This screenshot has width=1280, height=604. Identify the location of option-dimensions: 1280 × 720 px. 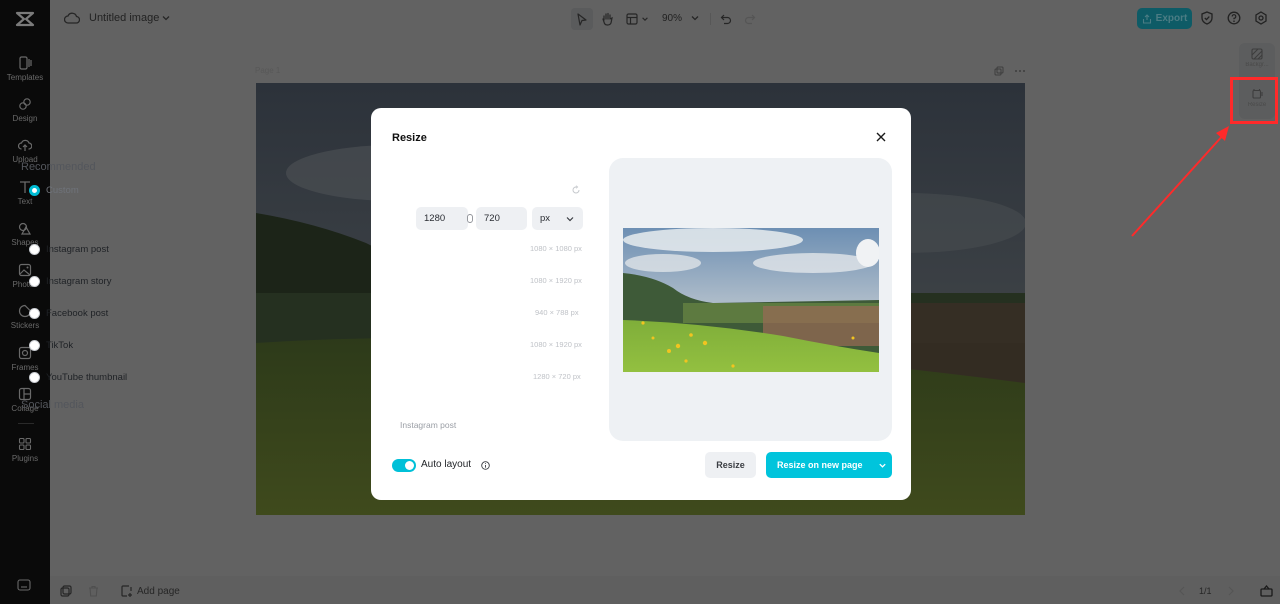
(557, 376).